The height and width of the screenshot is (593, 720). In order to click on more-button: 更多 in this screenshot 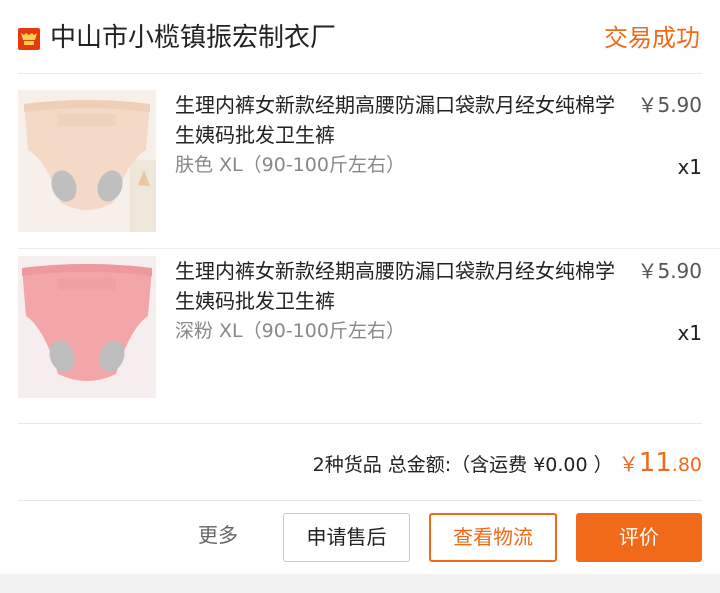, I will do `click(218, 535)`.